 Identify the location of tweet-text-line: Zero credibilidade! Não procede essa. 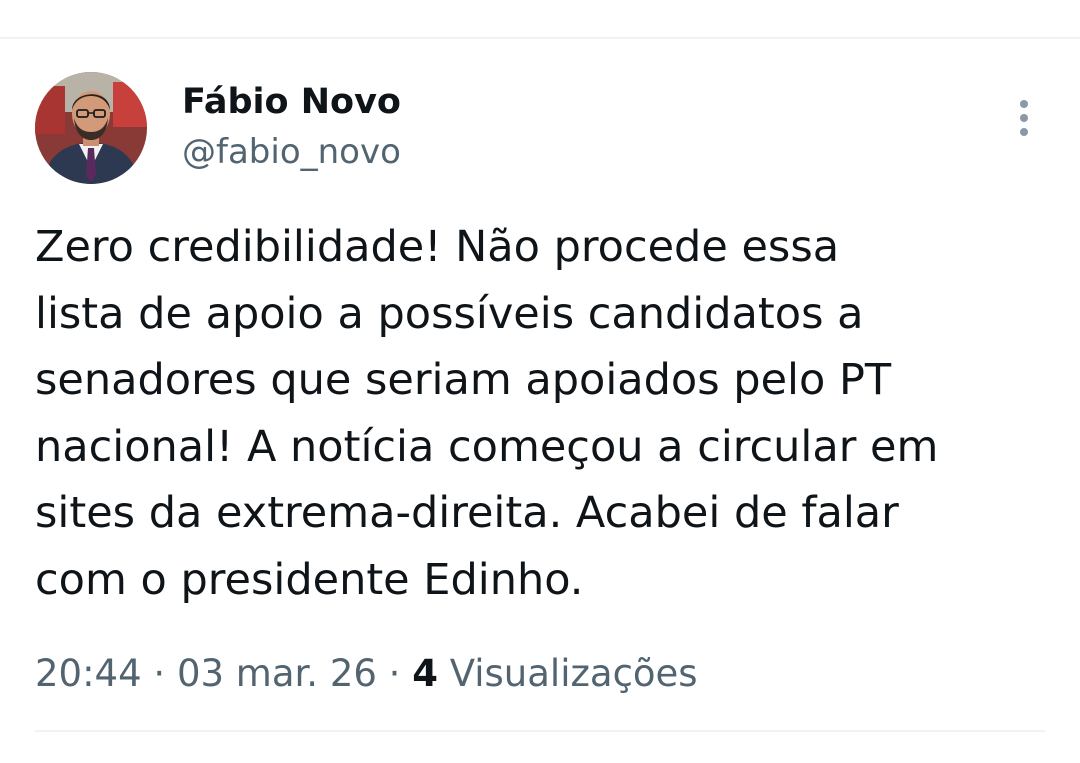
(437, 247).